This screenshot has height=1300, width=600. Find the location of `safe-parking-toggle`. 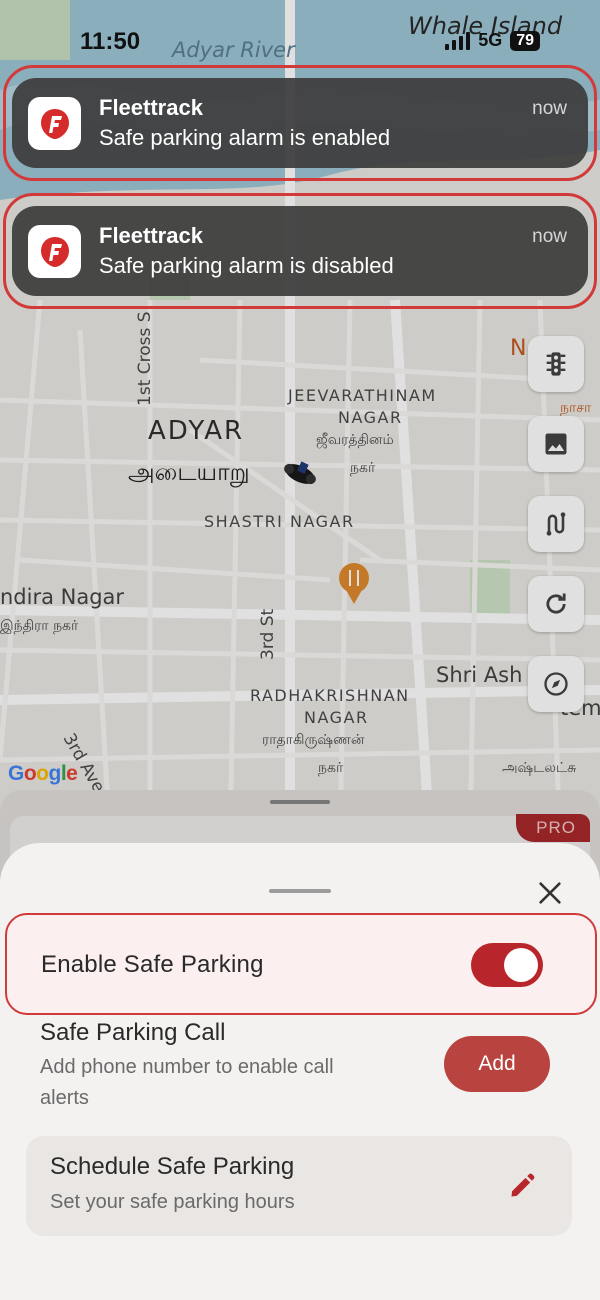

safe-parking-toggle is located at coordinates (507, 965).